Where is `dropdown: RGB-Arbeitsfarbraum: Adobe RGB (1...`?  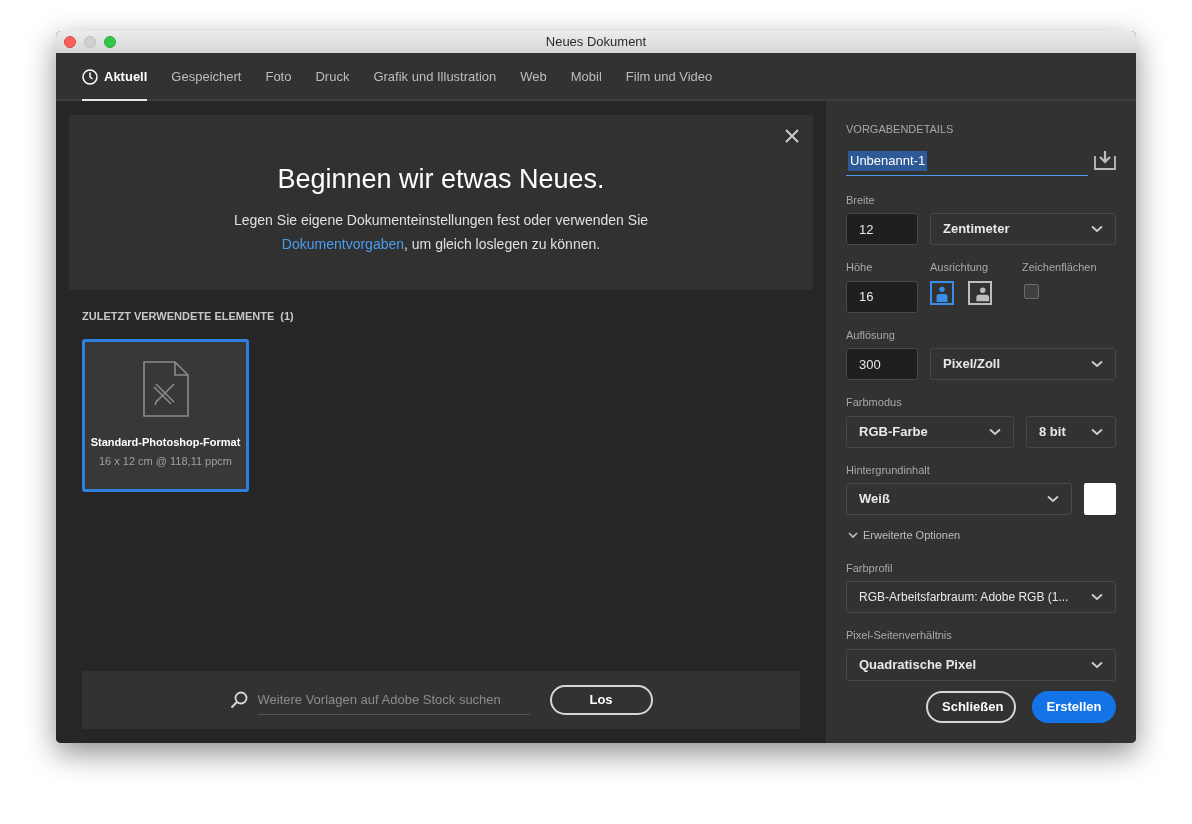
dropdown: RGB-Arbeitsfarbraum: Adobe RGB (1... is located at coordinates (981, 597).